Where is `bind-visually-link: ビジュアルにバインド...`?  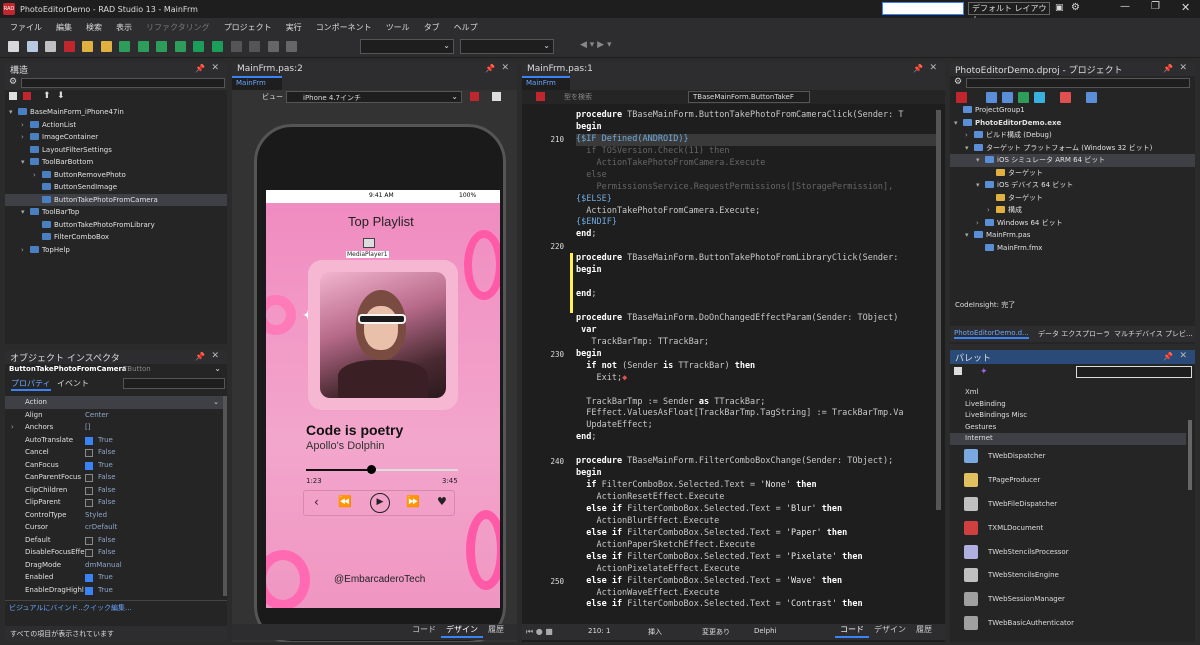
bind-visually-link: ビジュアルにバインド... is located at coordinates (47, 608).